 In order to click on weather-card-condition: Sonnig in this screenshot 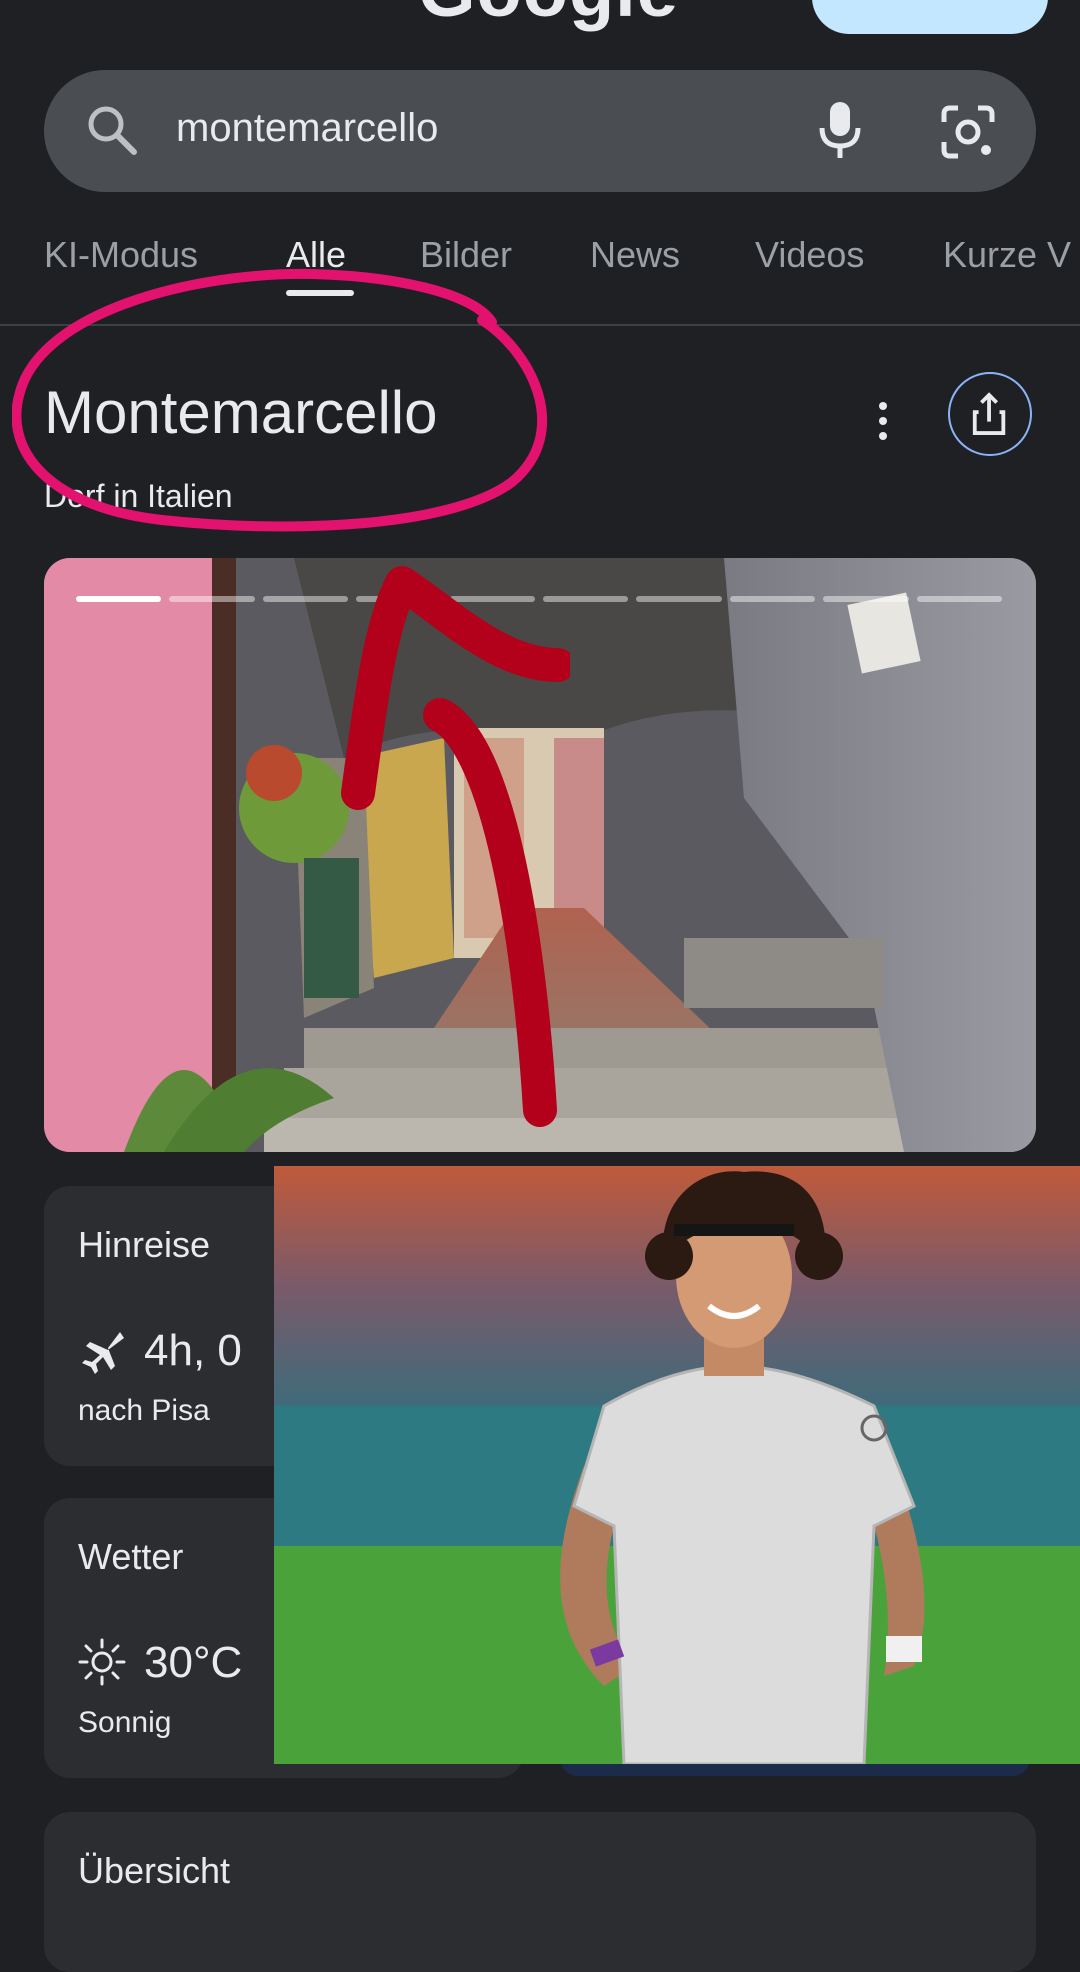, I will do `click(125, 1722)`.